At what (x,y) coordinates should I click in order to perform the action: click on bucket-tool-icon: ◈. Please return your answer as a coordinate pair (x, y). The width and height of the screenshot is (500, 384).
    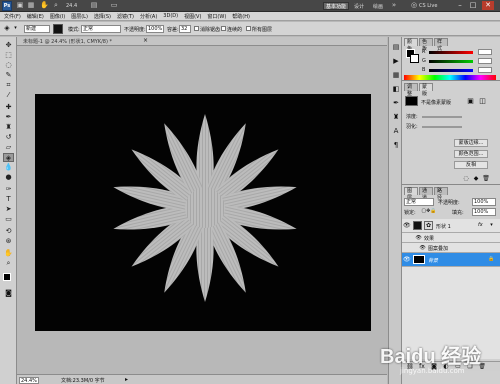
    Looking at the image, I should click on (7, 29).